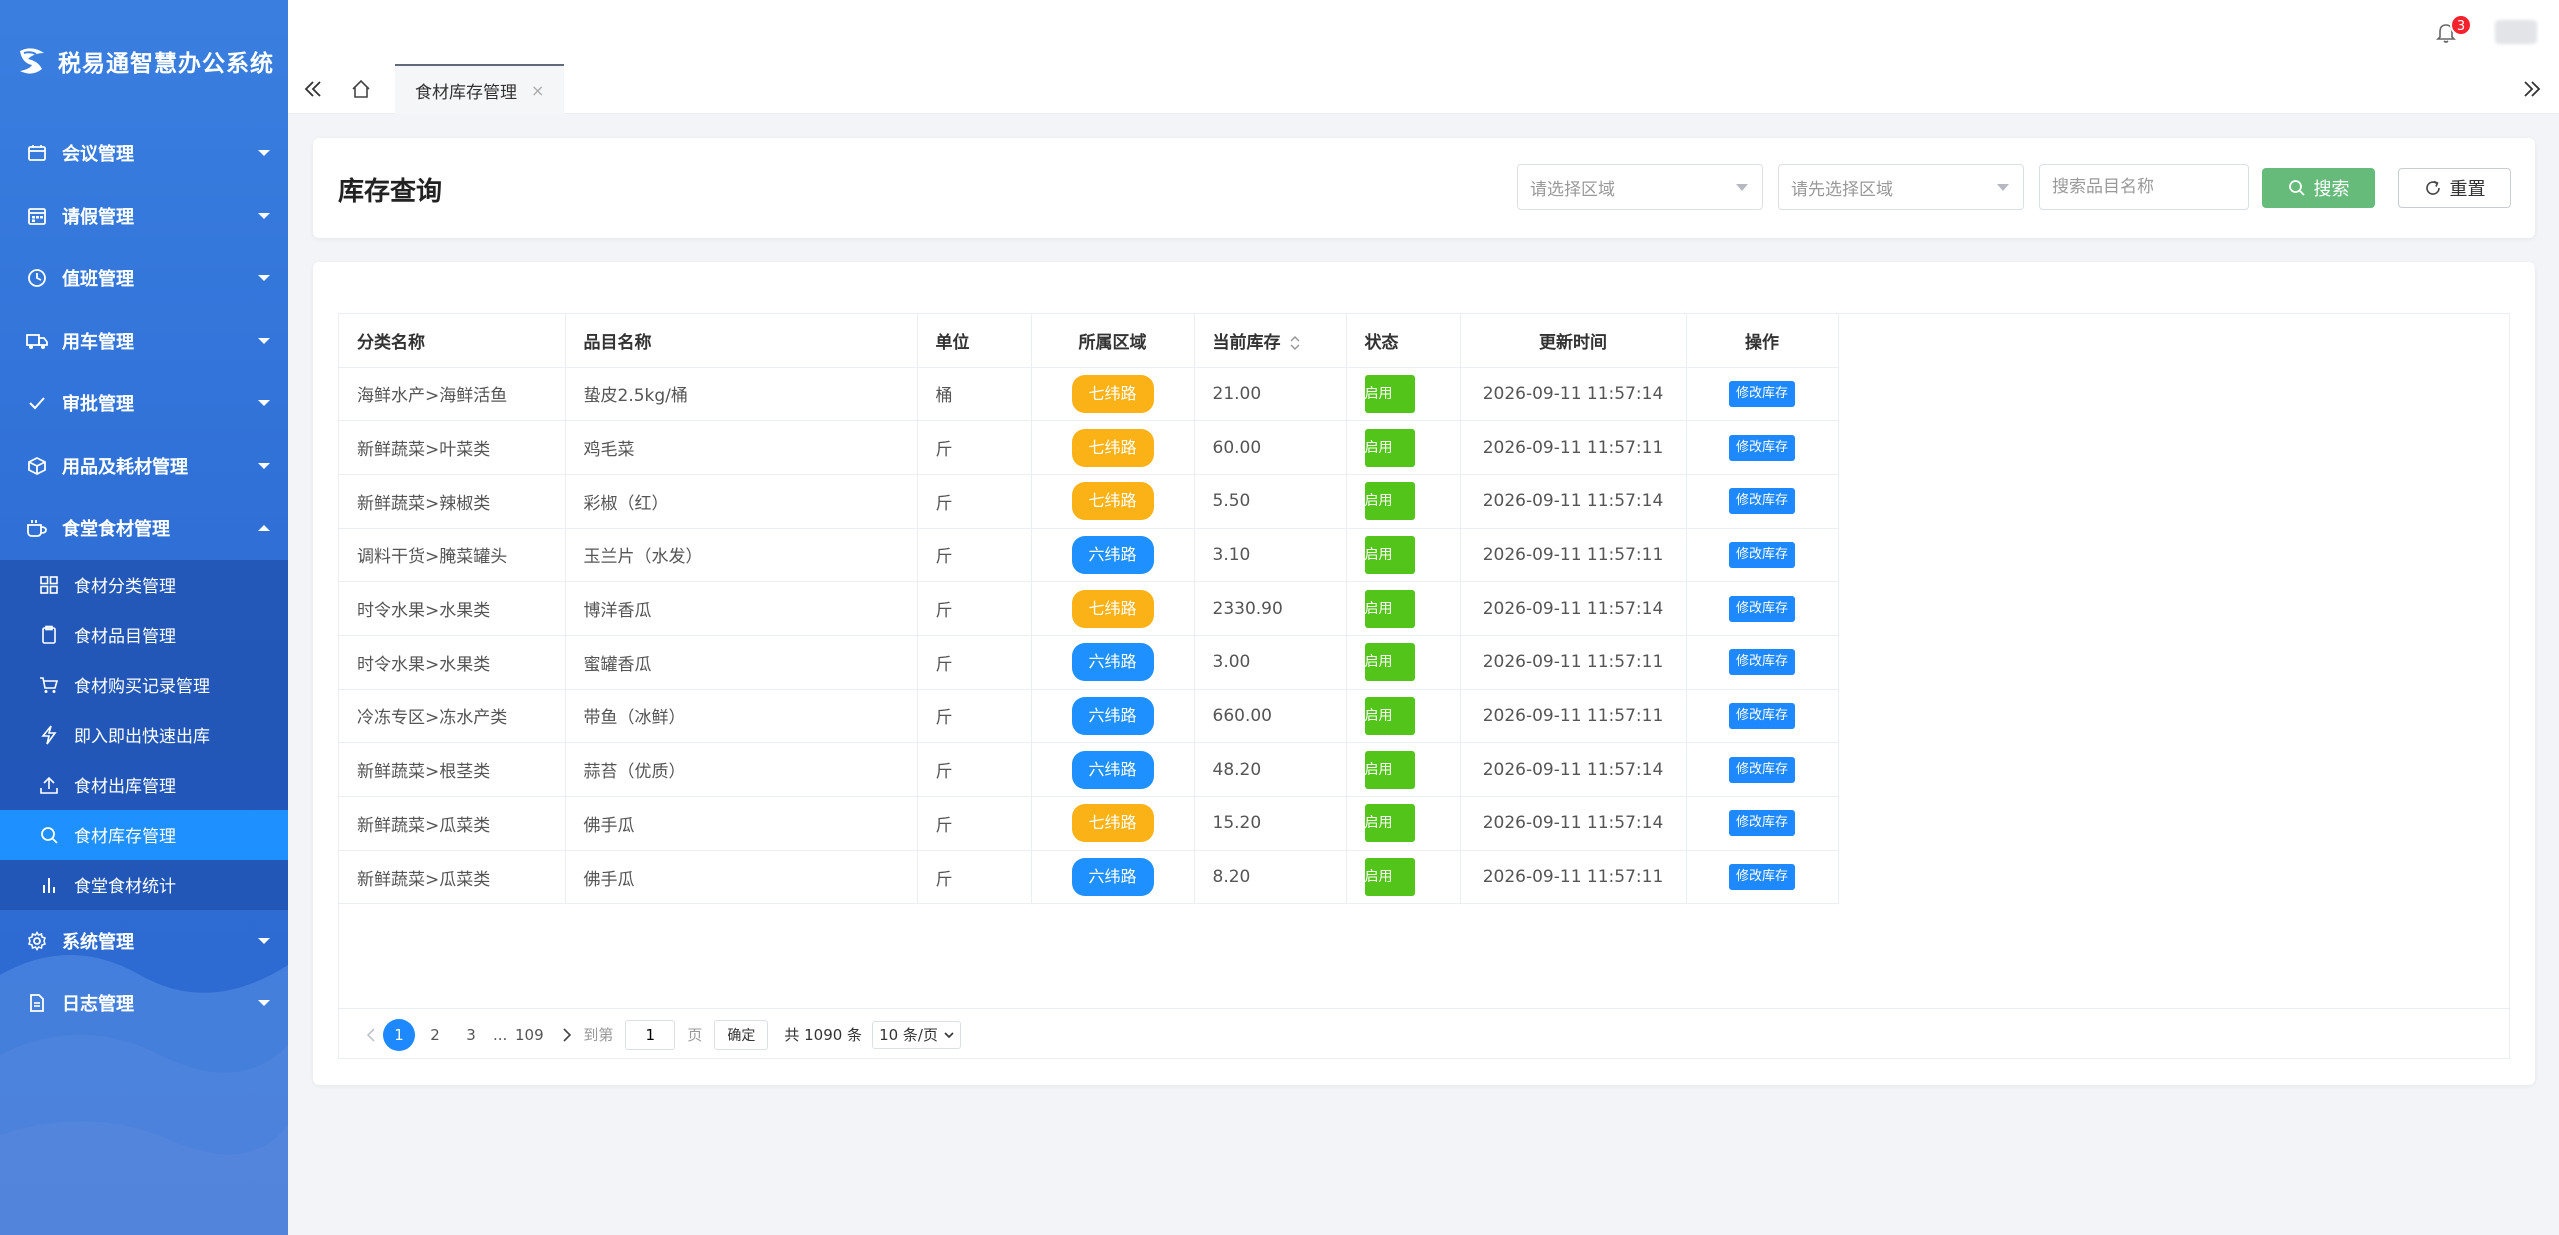  I want to click on item-search-input, so click(2144, 187).